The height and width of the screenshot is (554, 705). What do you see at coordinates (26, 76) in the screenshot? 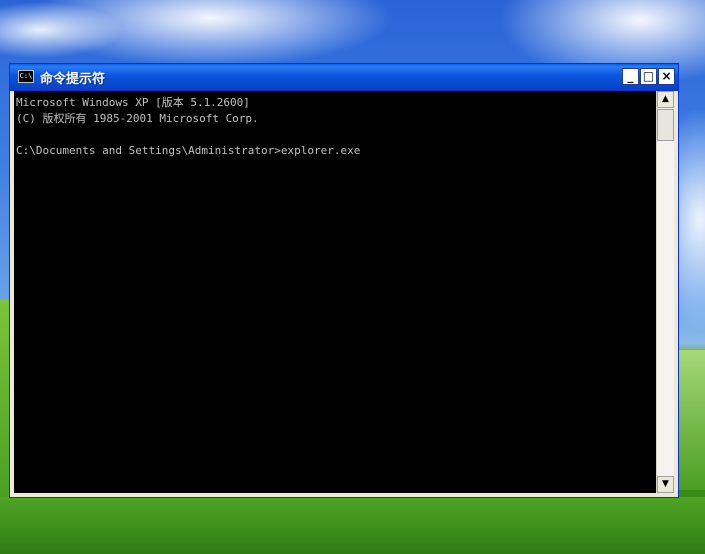
I see `console-app-icon: C:\` at bounding box center [26, 76].